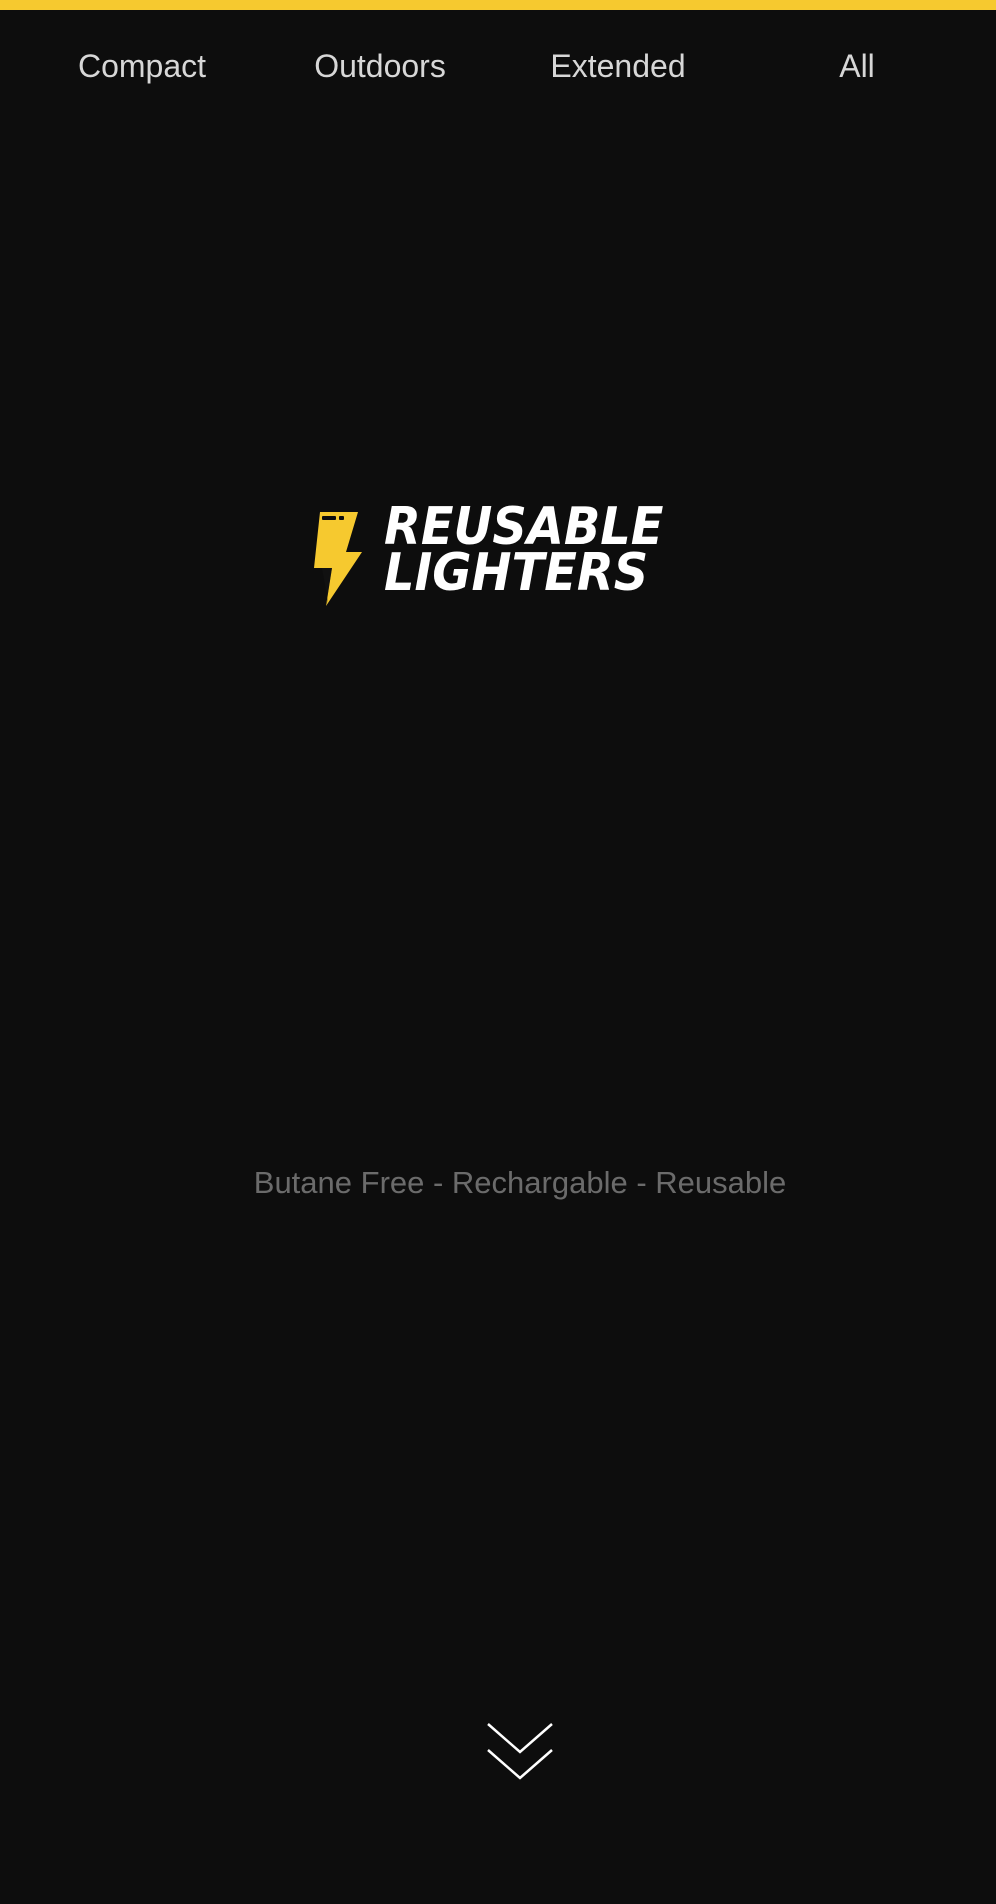 The height and width of the screenshot is (1904, 996). What do you see at coordinates (516, 573) in the screenshot?
I see `logo-line-2: LIGHTERS` at bounding box center [516, 573].